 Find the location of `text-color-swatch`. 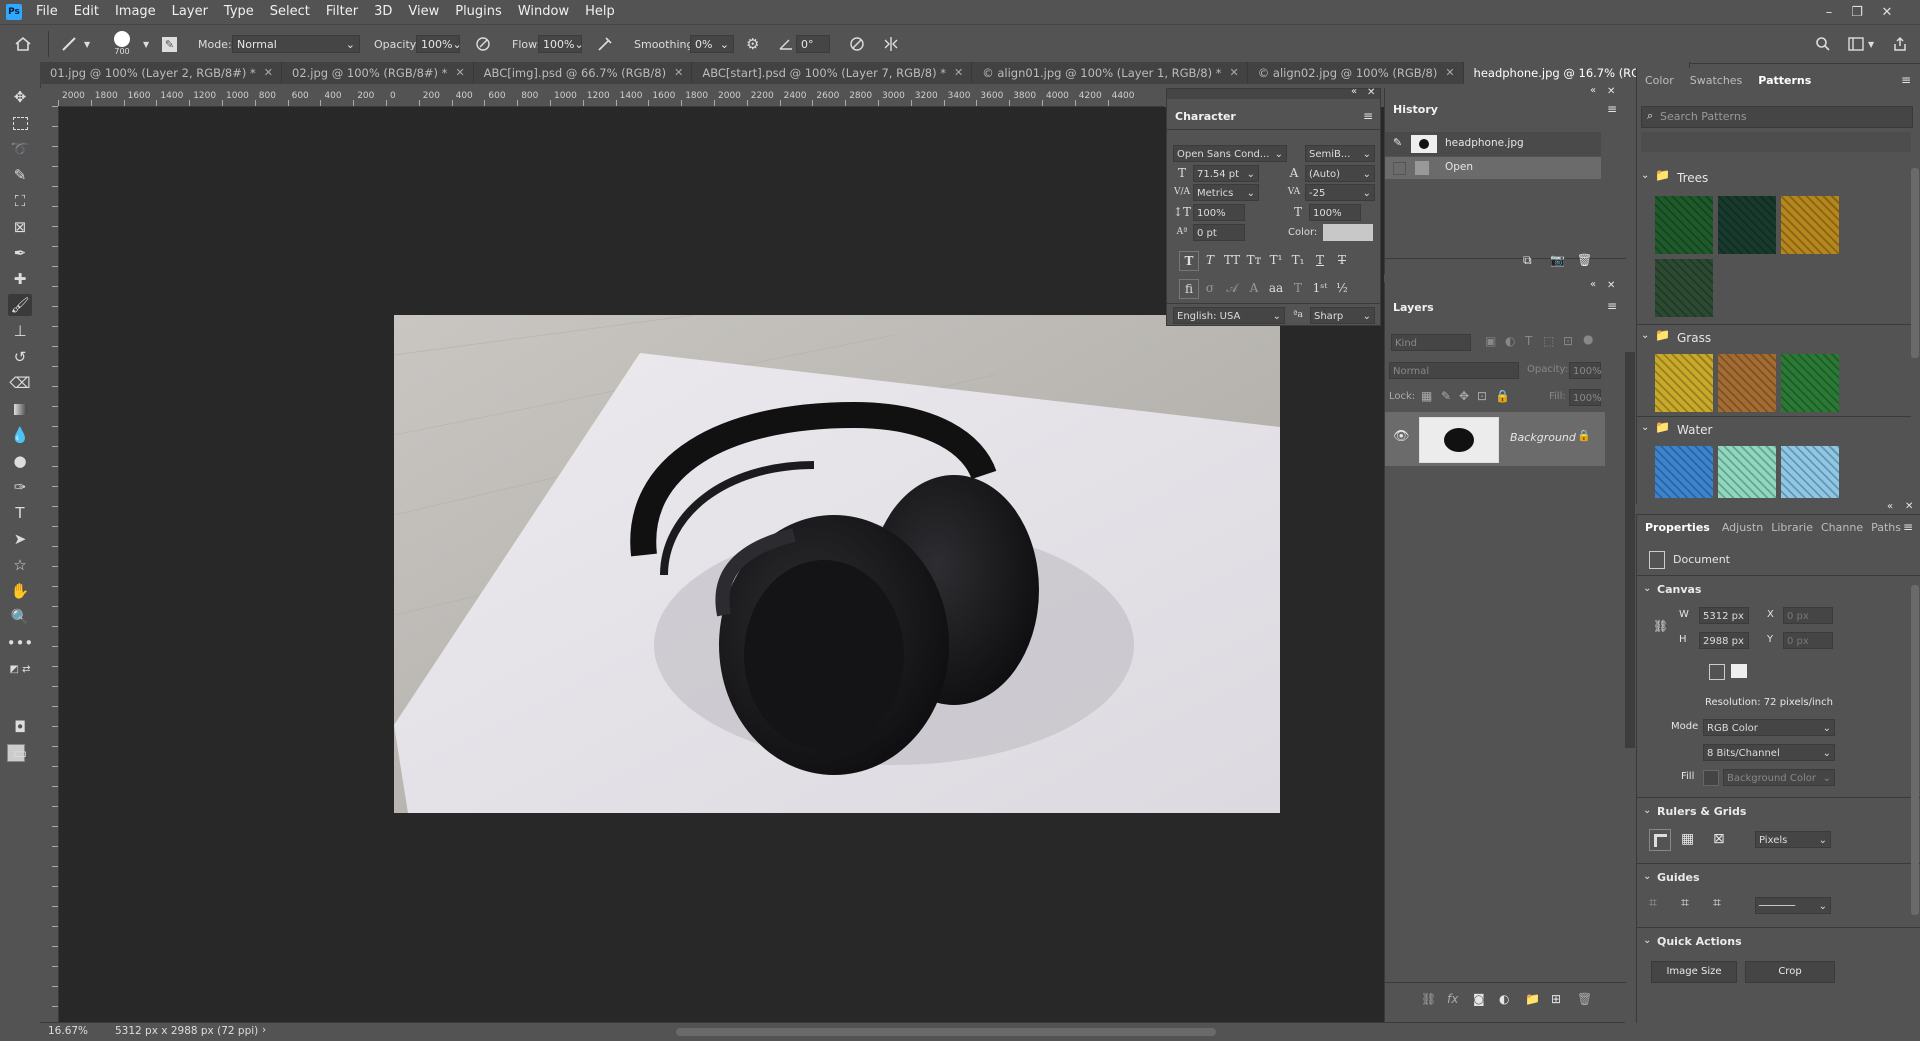

text-color-swatch is located at coordinates (1348, 232).